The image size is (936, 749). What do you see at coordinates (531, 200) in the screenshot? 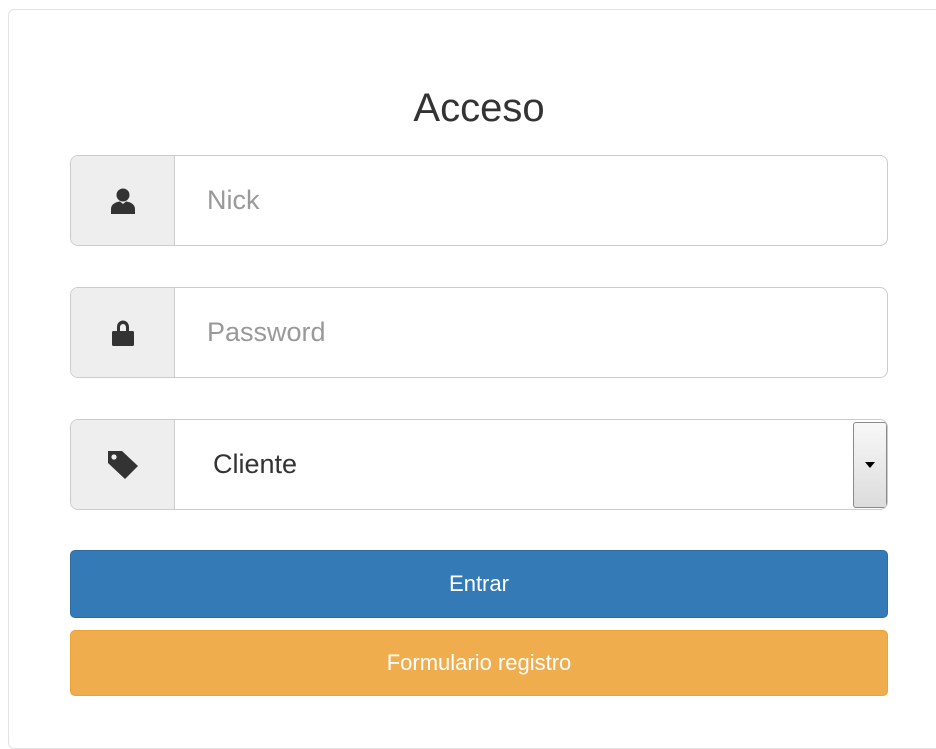
I see `nick-input` at bounding box center [531, 200].